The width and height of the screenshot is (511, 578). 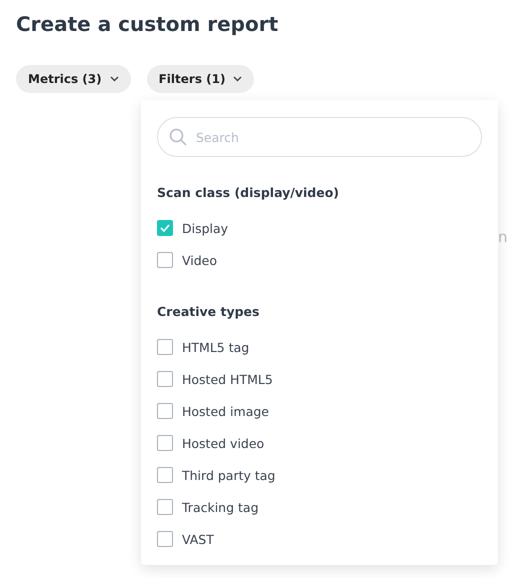 I want to click on section-heading: Creative types, so click(x=208, y=311).